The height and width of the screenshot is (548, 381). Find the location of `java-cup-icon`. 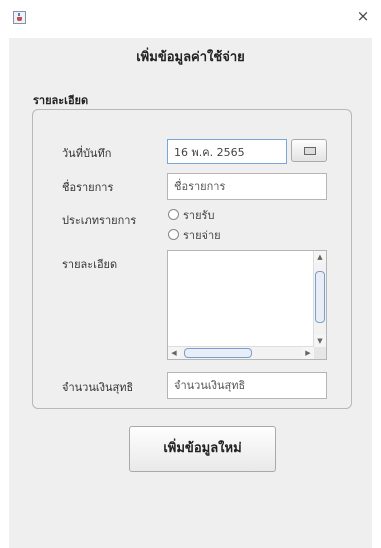

java-cup-icon is located at coordinates (19, 17).